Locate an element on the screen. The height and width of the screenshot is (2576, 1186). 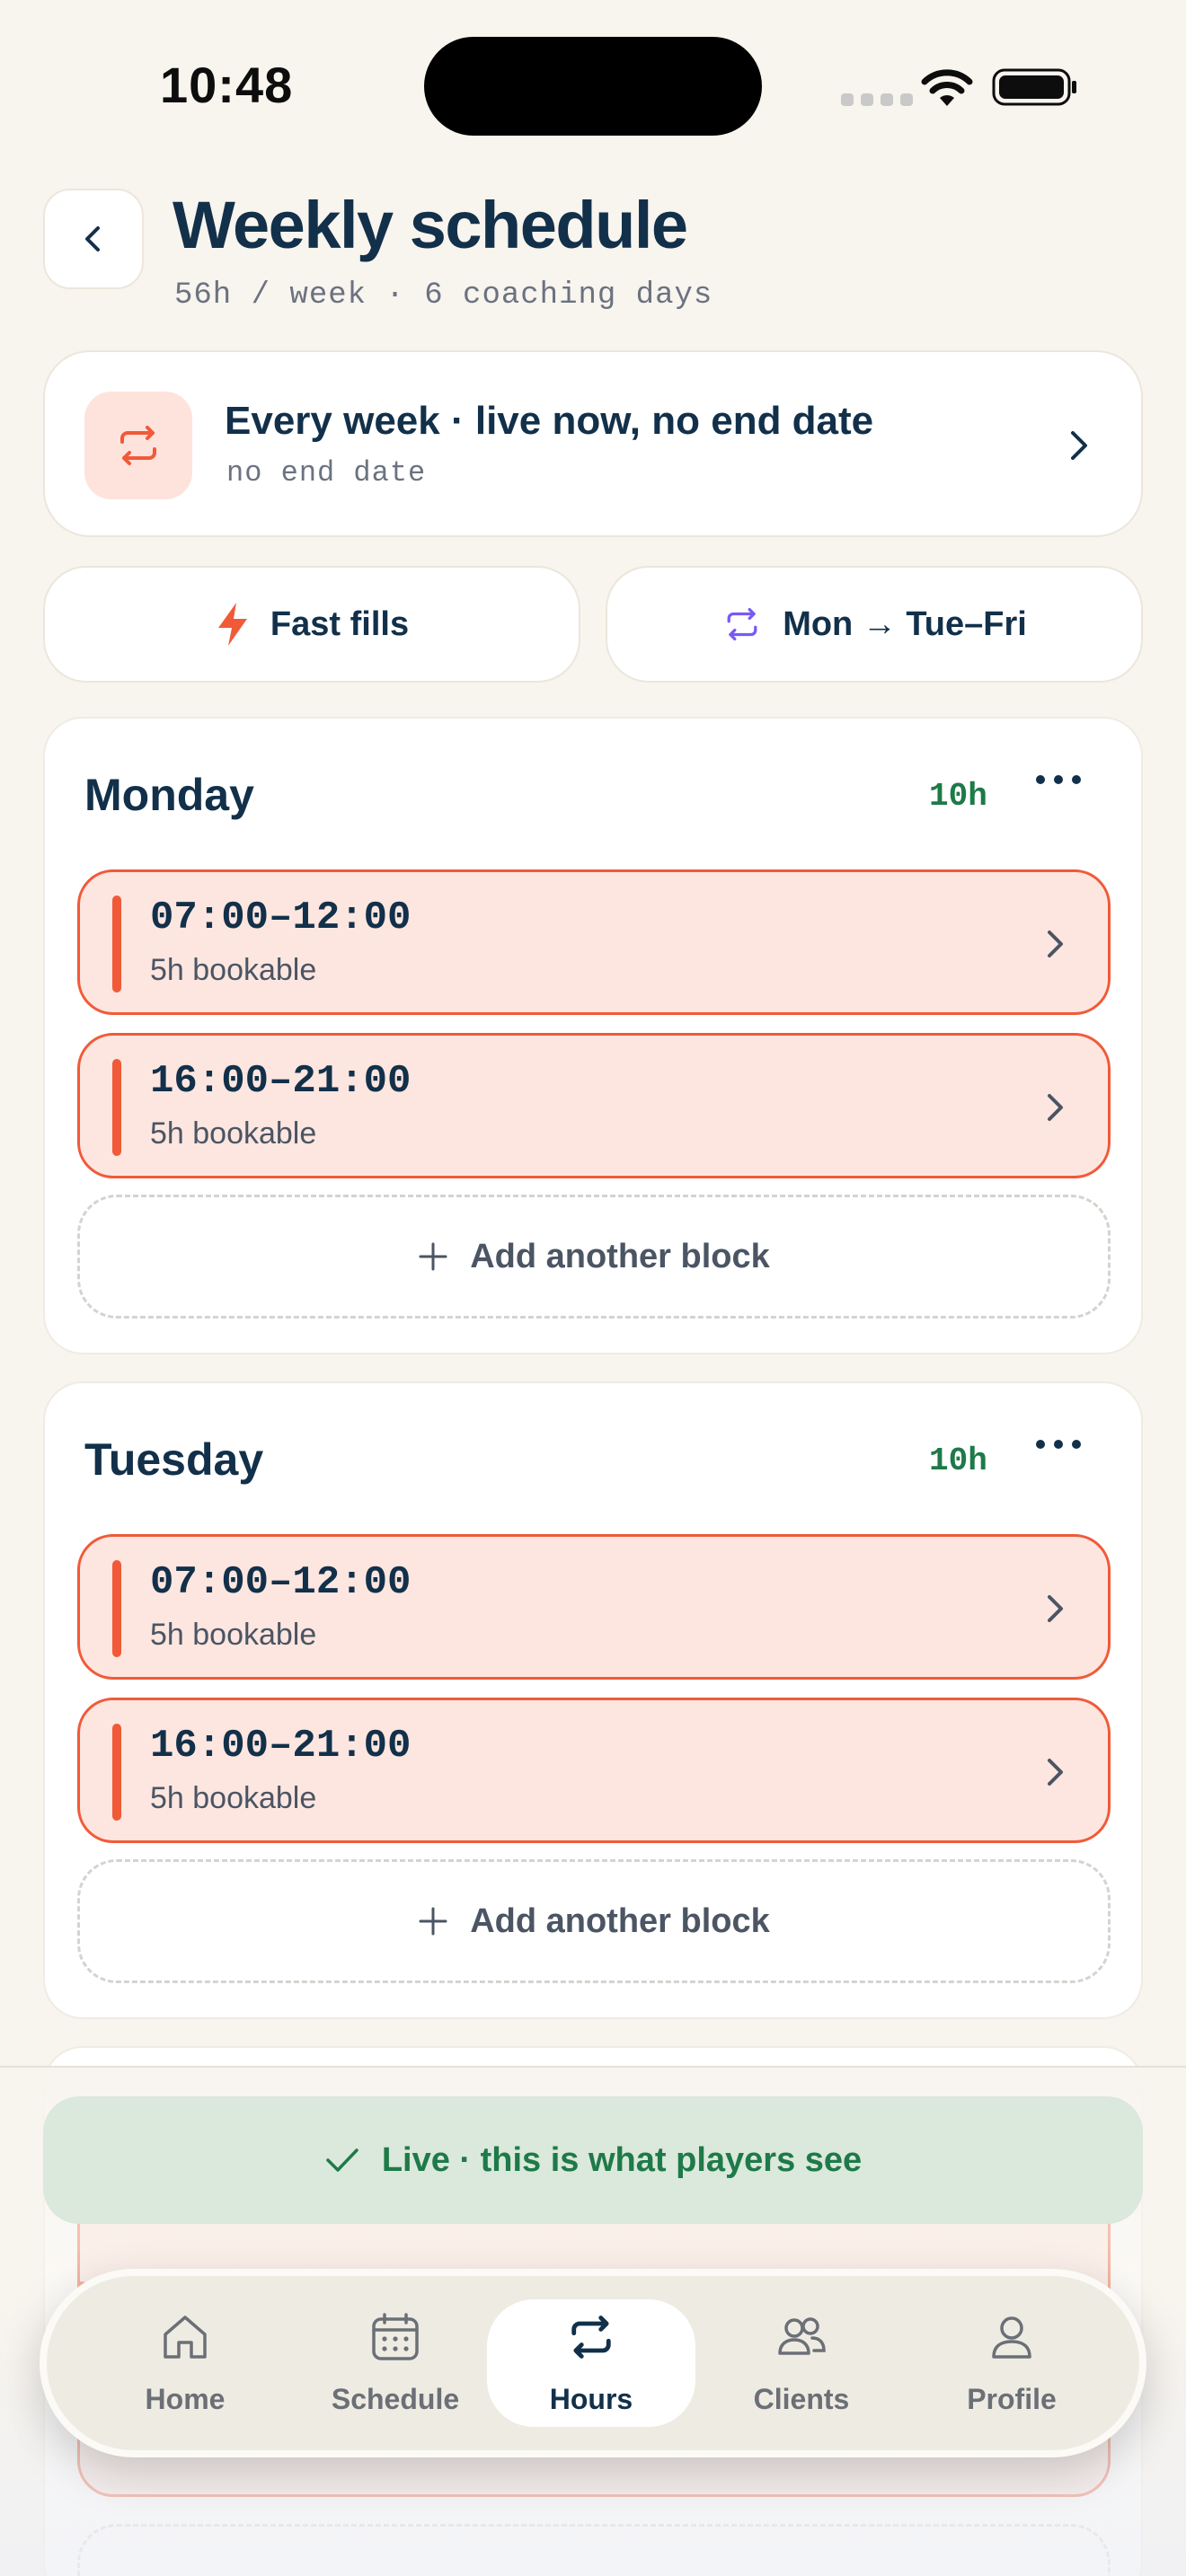
tab-label: Home is located at coordinates (185, 2399).